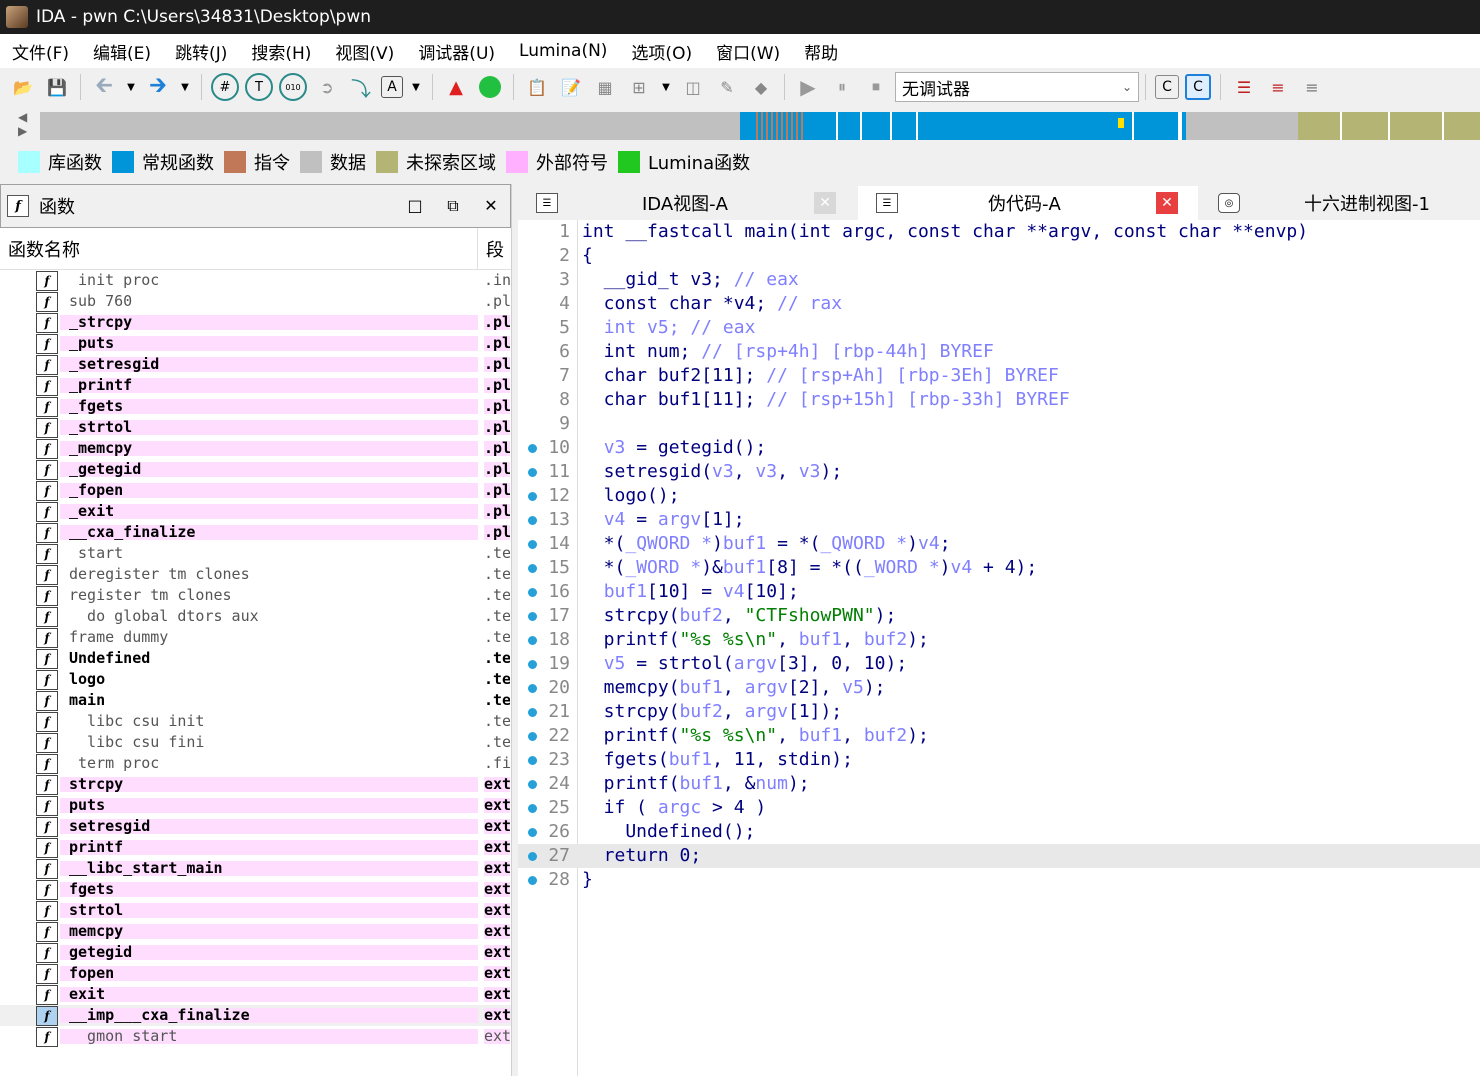 The height and width of the screenshot is (1076, 1480). Describe the element at coordinates (999, 616) in the screenshot. I see `code-line: 17 strcpy(buf2, "CTFshowPWN");` at that location.